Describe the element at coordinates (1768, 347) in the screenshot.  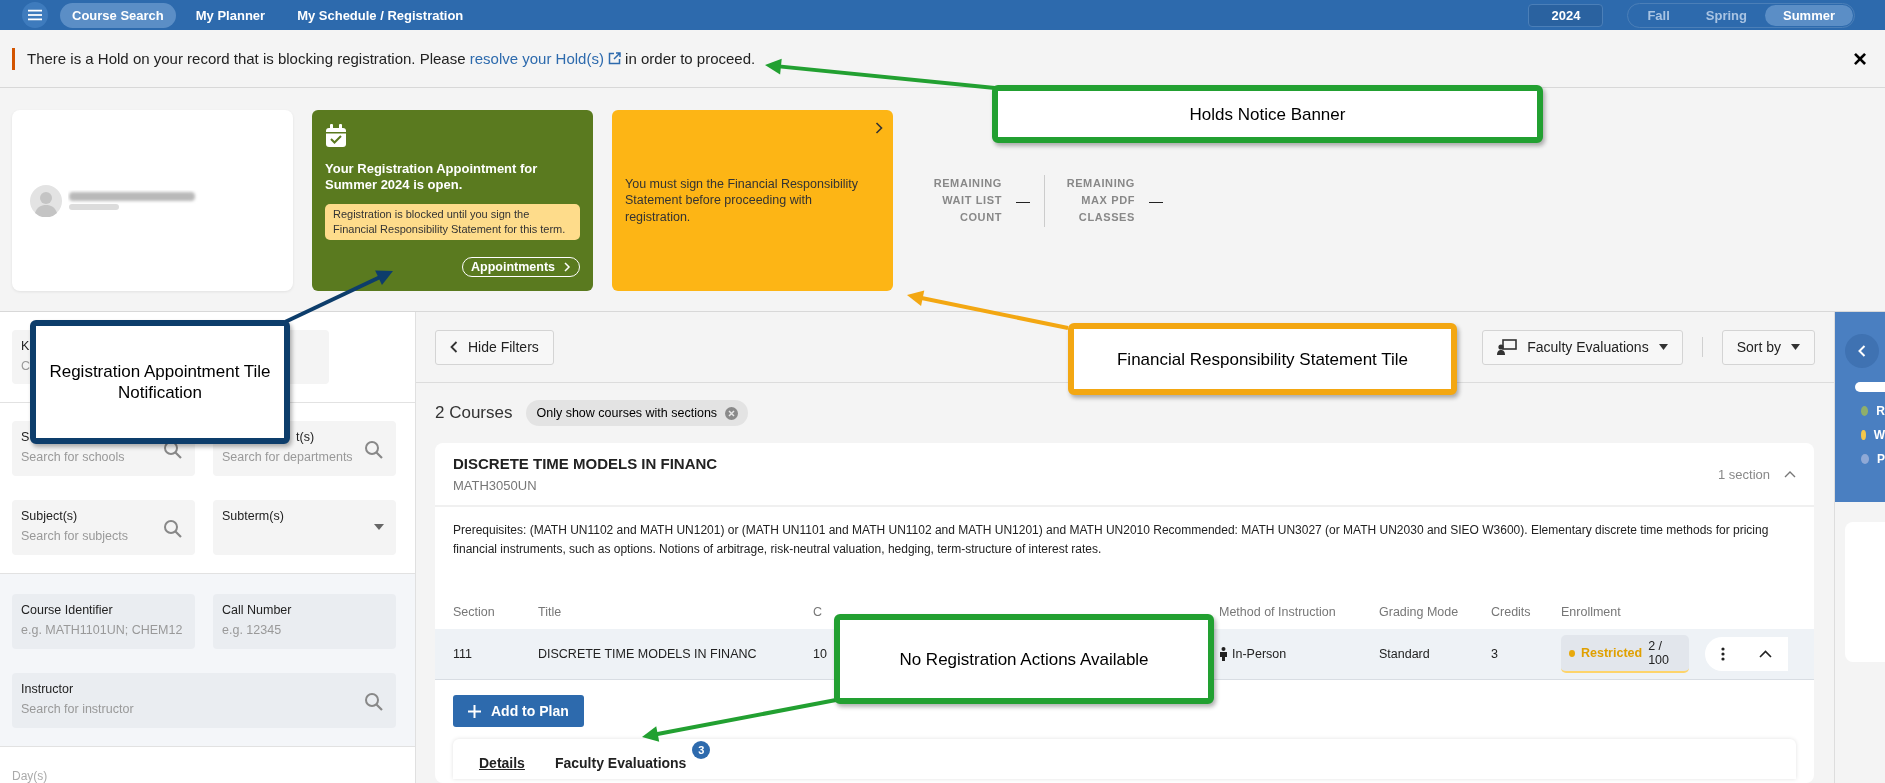
I see `sort-button: Sort by` at that location.